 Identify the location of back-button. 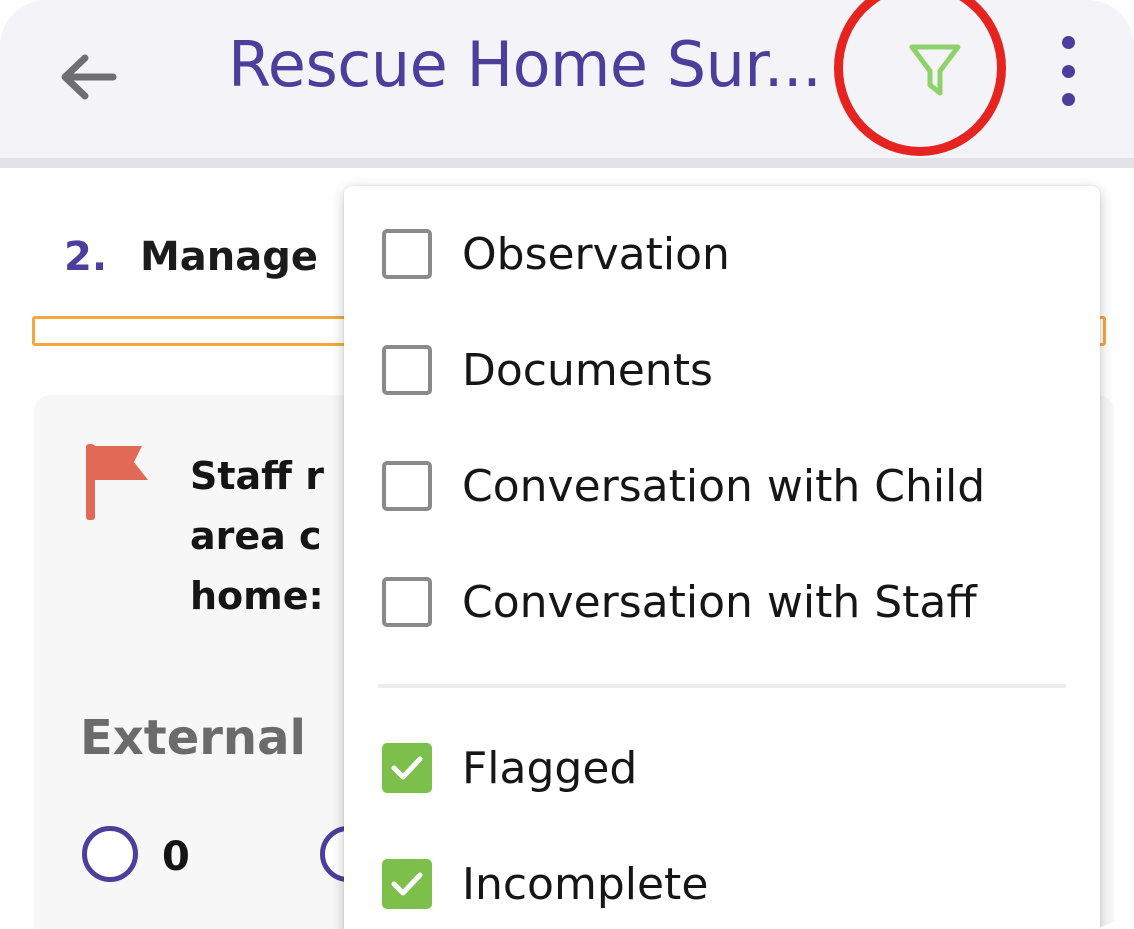
(87, 77).